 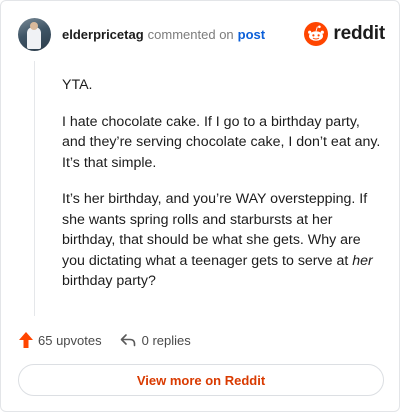 I want to click on upvote-button: 65 upvotes, so click(x=60, y=340).